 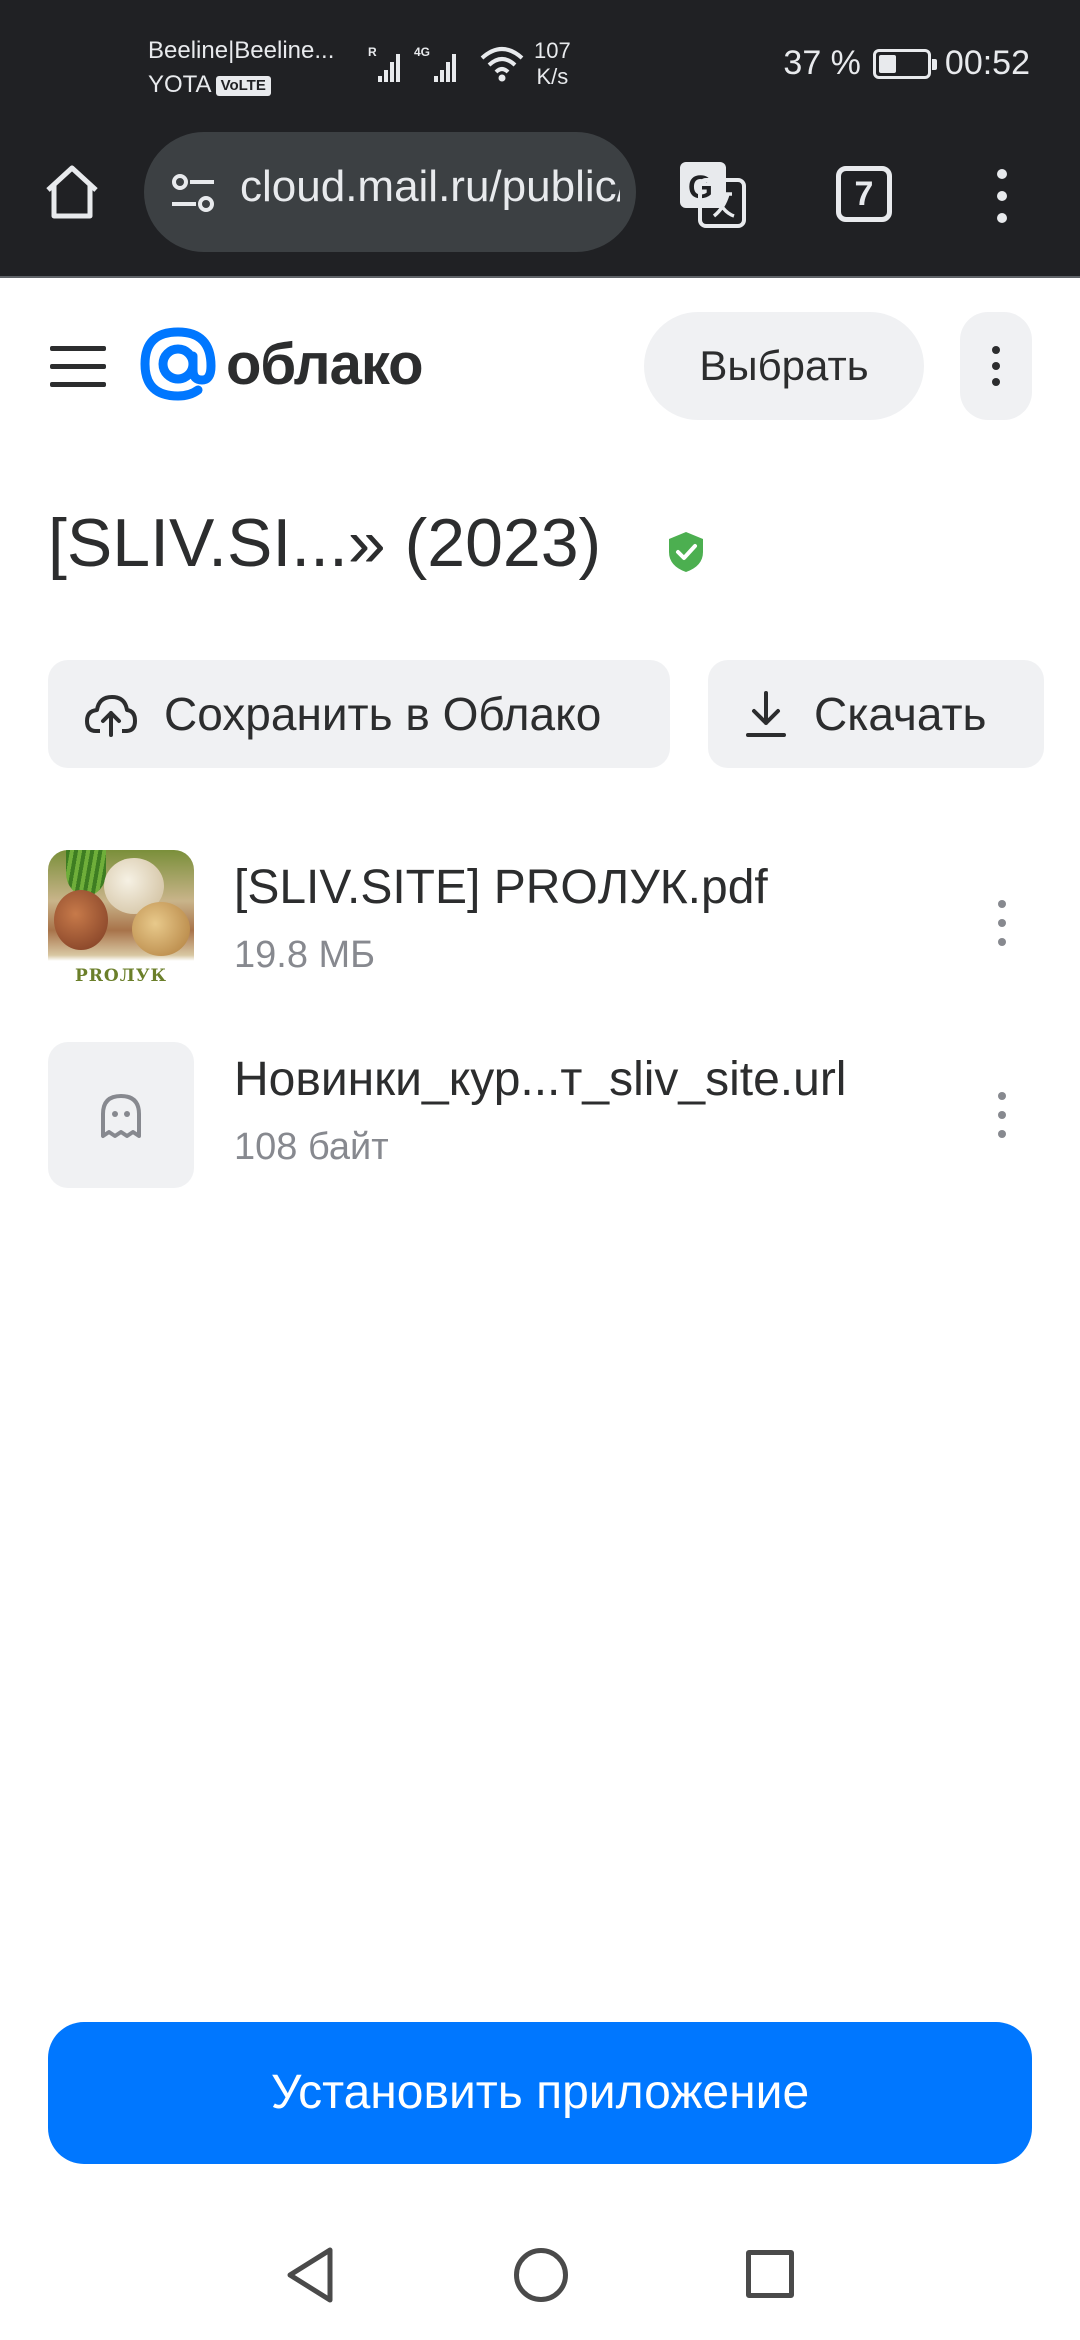 What do you see at coordinates (120, 976) in the screenshot?
I see `thumbnail-label: PROЛУК` at bounding box center [120, 976].